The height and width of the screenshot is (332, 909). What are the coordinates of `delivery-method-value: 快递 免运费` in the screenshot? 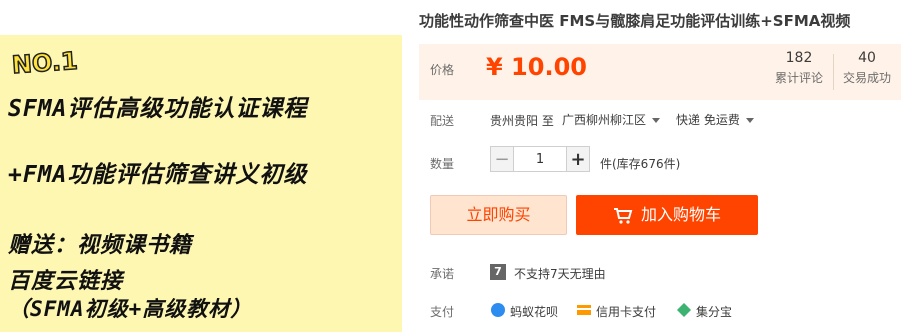 It's located at (708, 120).